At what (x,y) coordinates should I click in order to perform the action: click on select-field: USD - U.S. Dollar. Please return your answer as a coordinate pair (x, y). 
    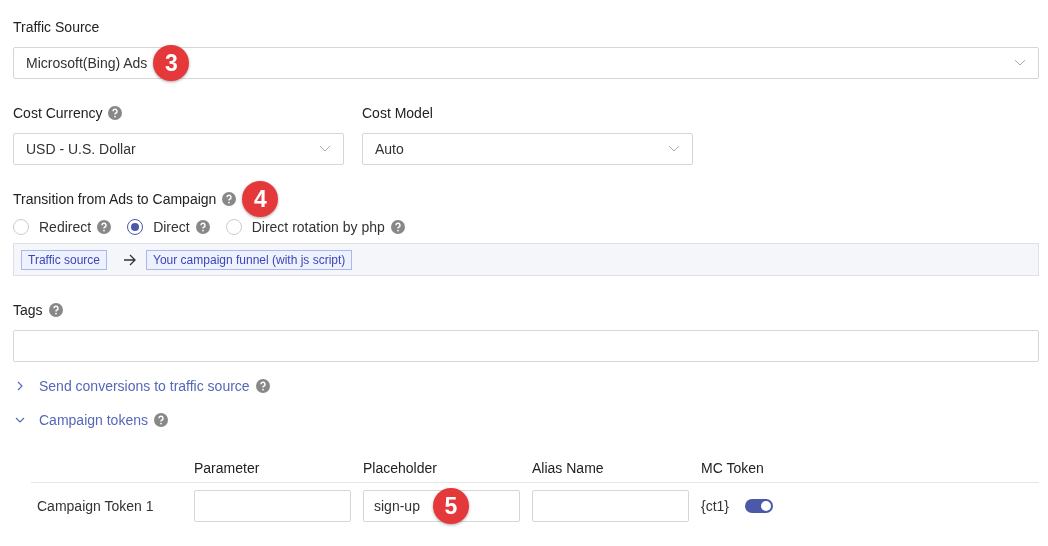
    Looking at the image, I should click on (178, 149).